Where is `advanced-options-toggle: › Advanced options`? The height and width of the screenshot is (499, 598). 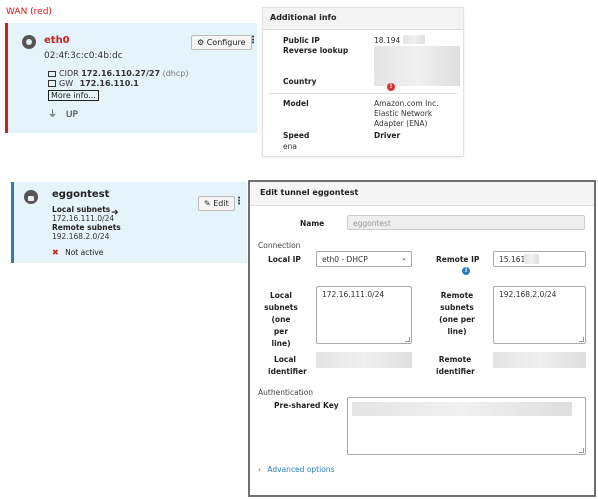 advanced-options-toggle: › Advanced options is located at coordinates (296, 469).